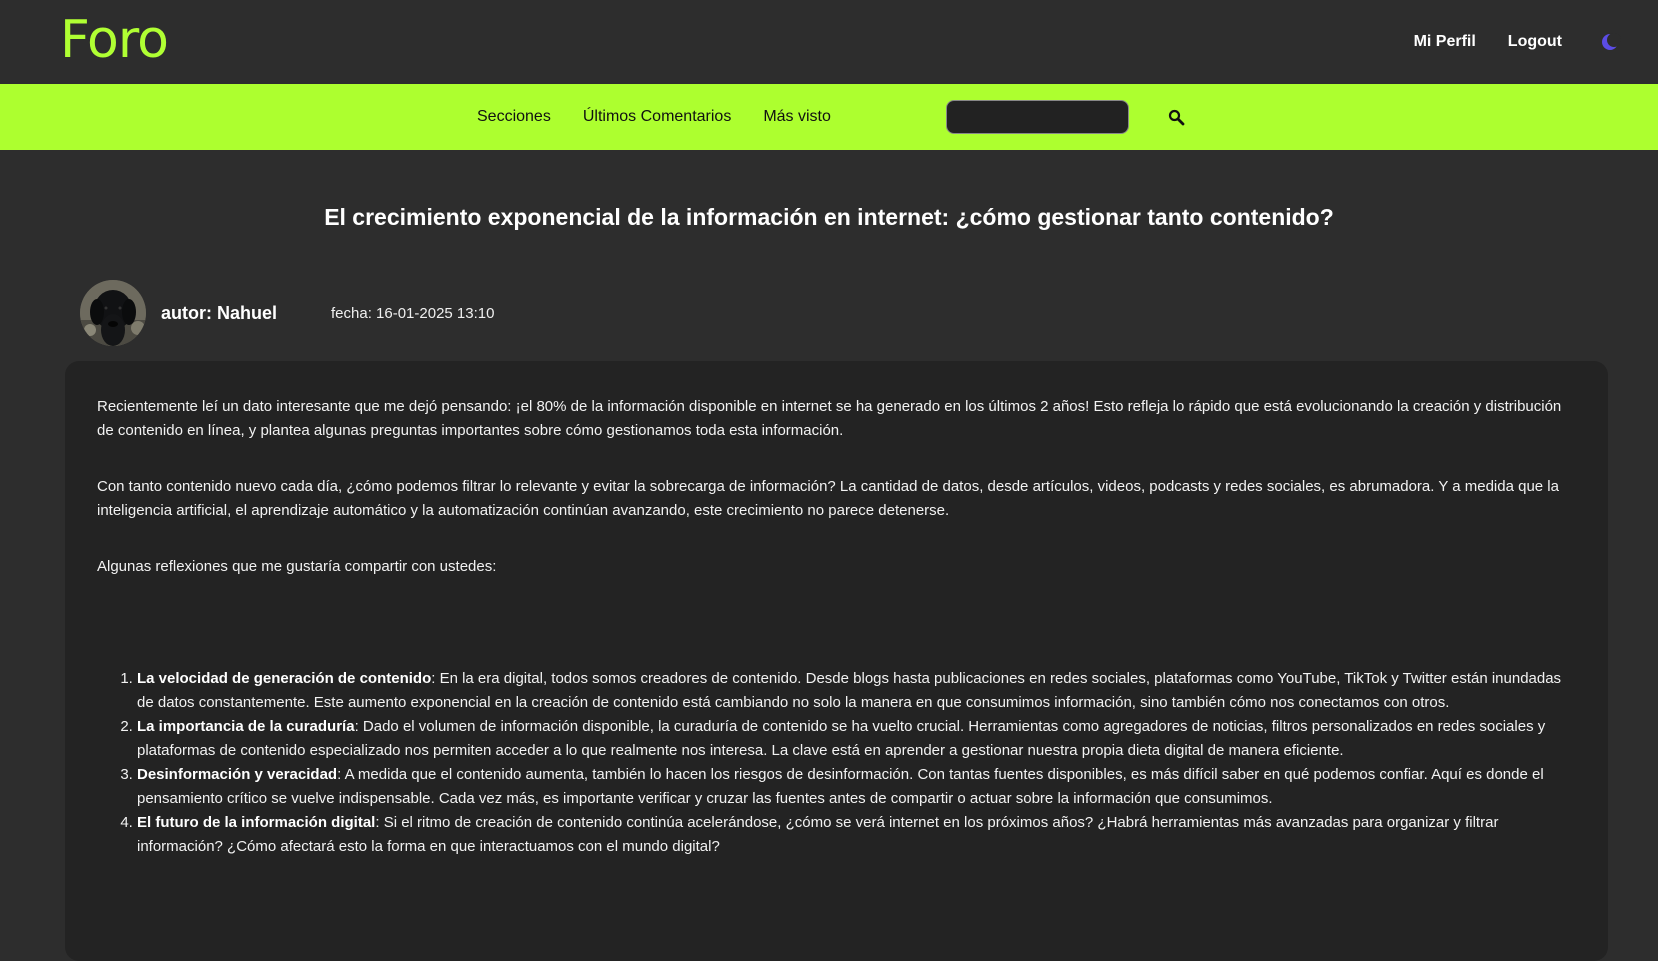 The height and width of the screenshot is (961, 1658). I want to click on author-name: autor: Nahuel, so click(219, 312).